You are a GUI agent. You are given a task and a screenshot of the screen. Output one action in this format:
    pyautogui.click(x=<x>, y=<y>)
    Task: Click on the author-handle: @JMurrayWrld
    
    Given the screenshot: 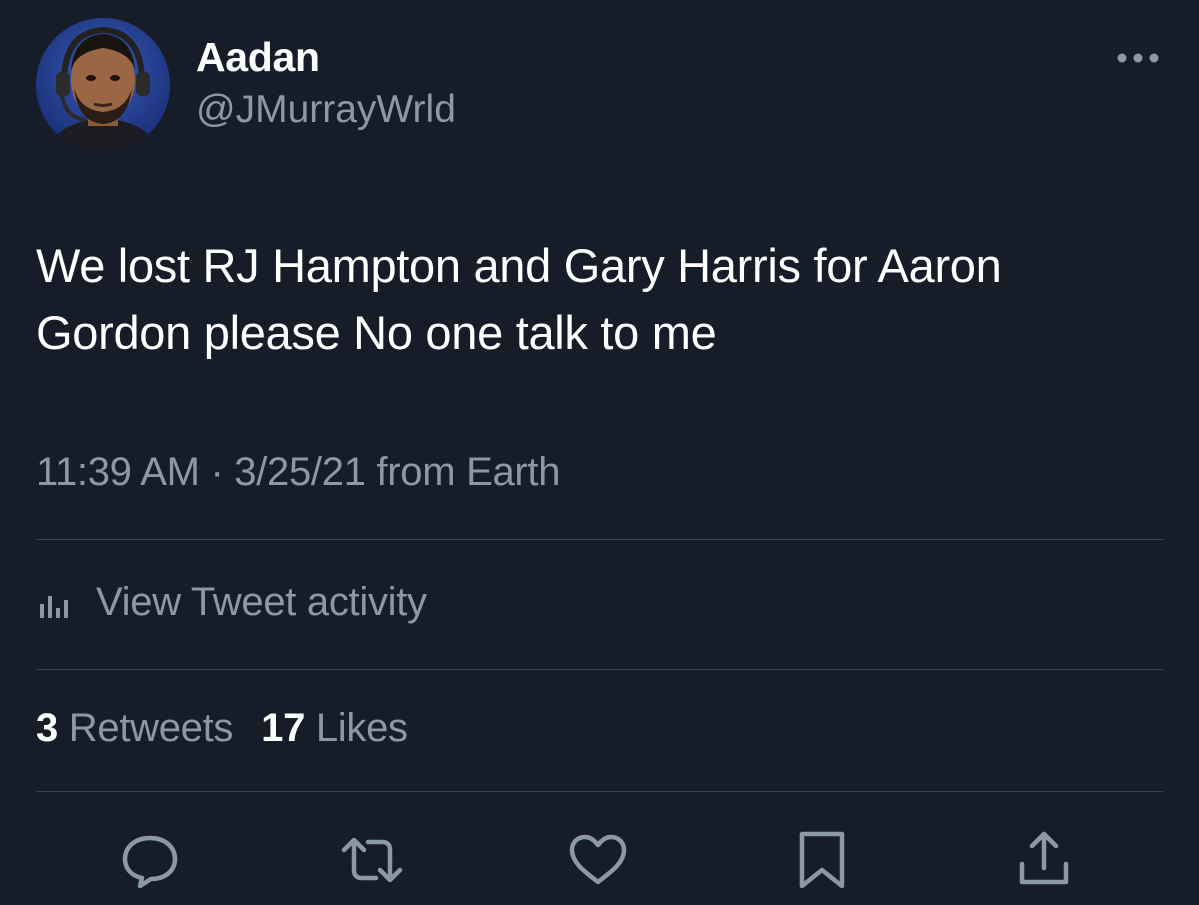 What is the action you would take?
    pyautogui.click(x=326, y=110)
    